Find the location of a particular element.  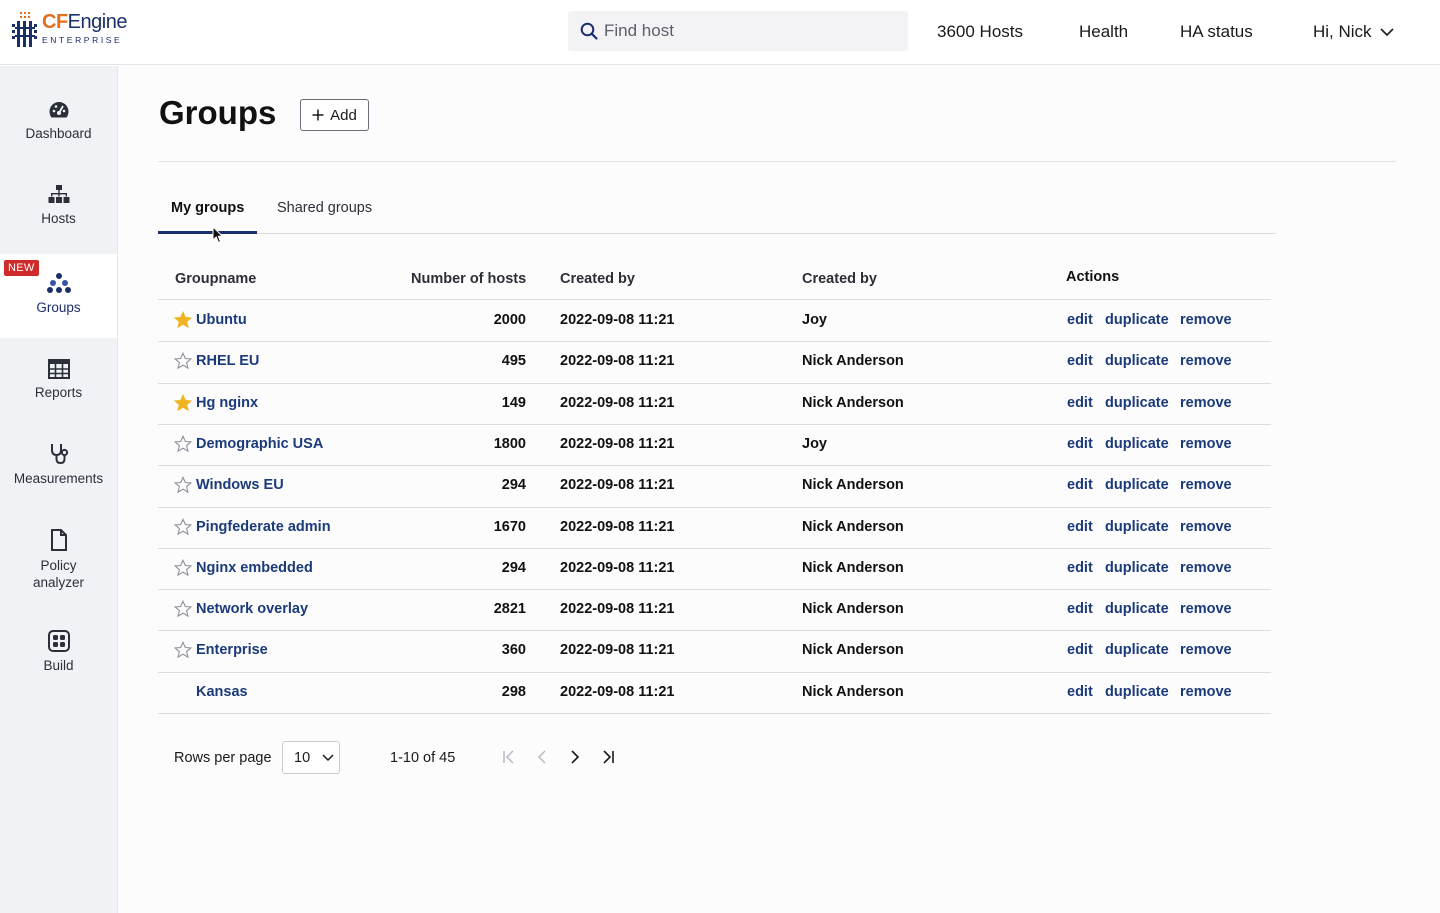

host-count: 1670 is located at coordinates (509, 526).